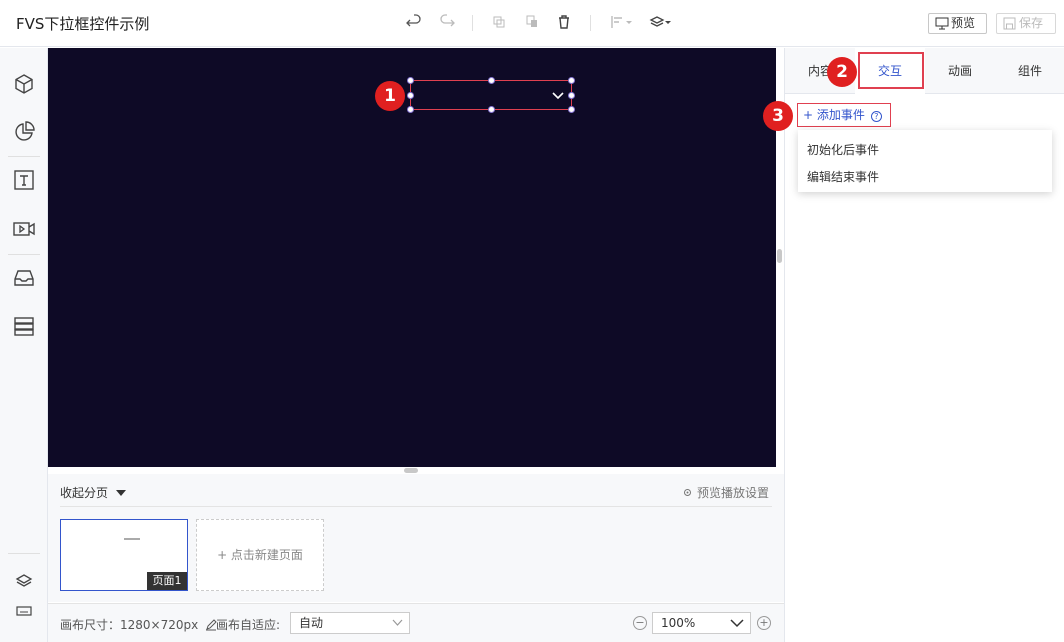 Image resolution: width=1064 pixels, height=642 pixels. What do you see at coordinates (640, 623) in the screenshot?
I see `zoom-out-button: −` at bounding box center [640, 623].